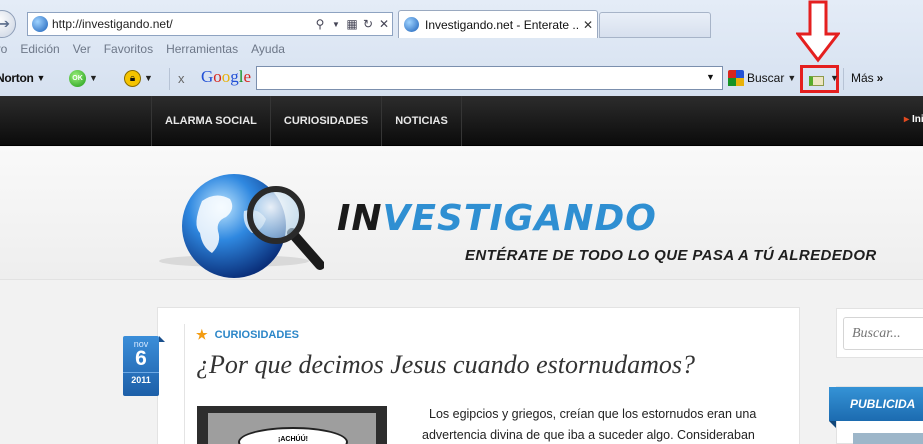 This screenshot has width=923, height=444. What do you see at coordinates (210, 121) in the screenshot?
I see `nav-item-alarma-social: ALARMA SOCIAL` at bounding box center [210, 121].